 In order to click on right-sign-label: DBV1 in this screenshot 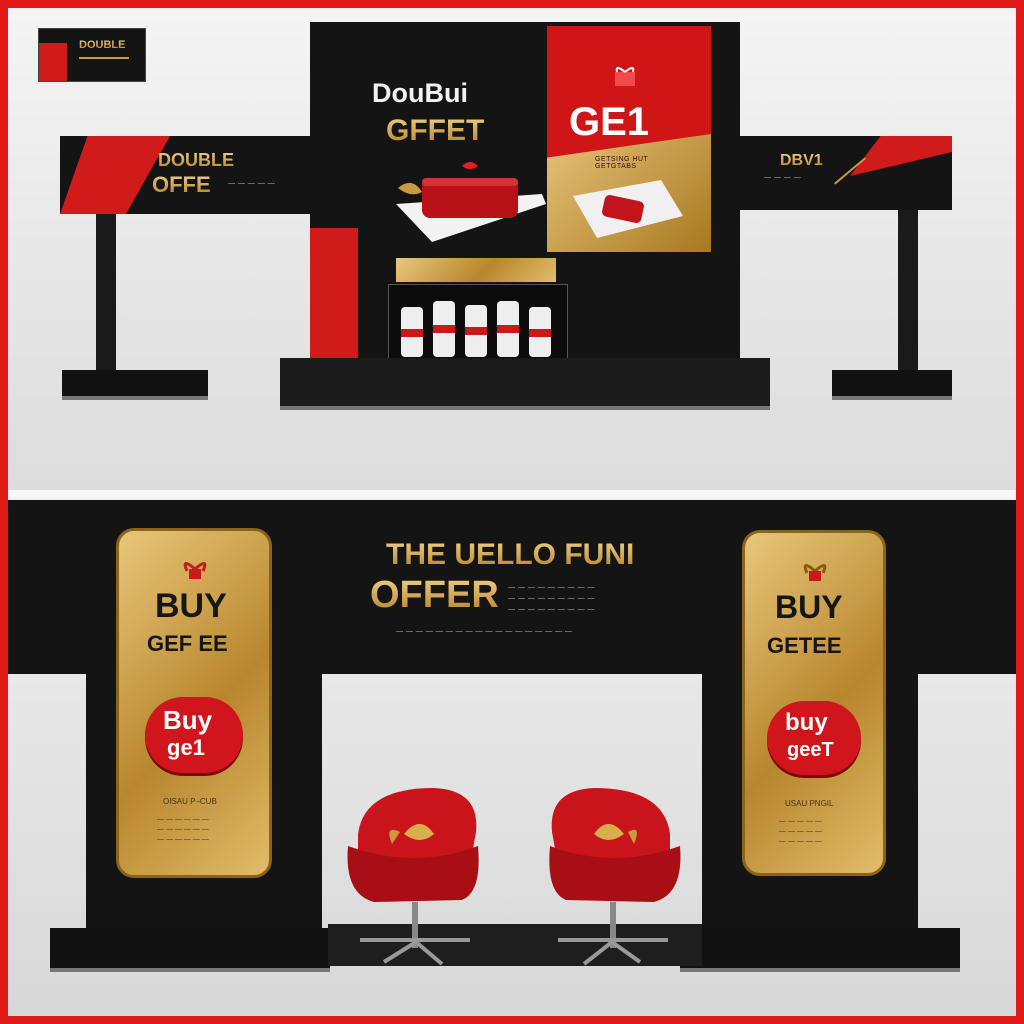, I will do `click(801, 160)`.